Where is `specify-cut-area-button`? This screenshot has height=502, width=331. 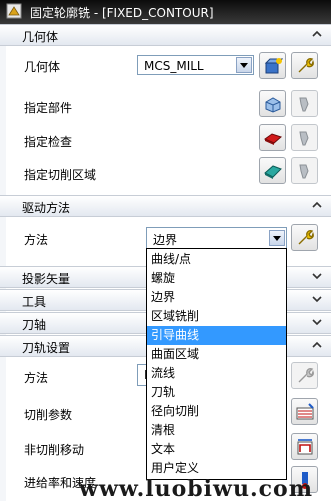 specify-cut-area-button is located at coordinates (272, 170).